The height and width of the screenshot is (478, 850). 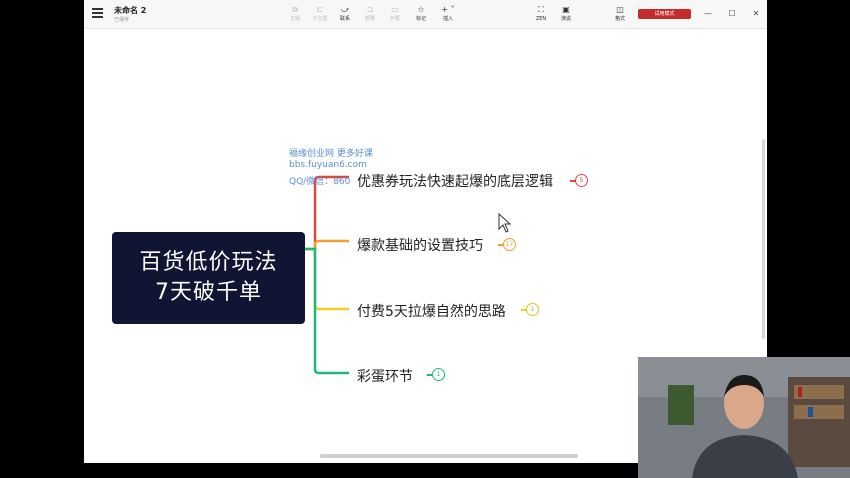 I want to click on zen-button: ⛶ ZEN, so click(x=541, y=14).